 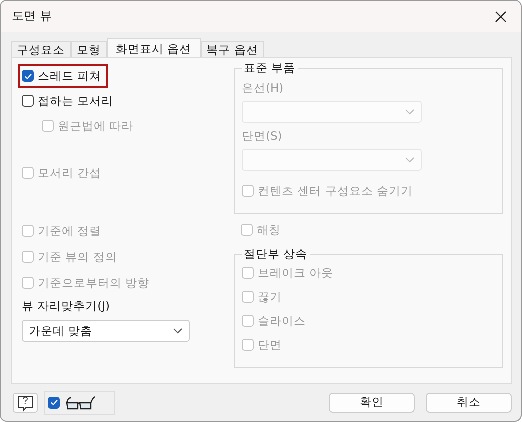 What do you see at coordinates (67, 306) in the screenshot?
I see `field-label: 뷰 자리맞추기(J)` at bounding box center [67, 306].